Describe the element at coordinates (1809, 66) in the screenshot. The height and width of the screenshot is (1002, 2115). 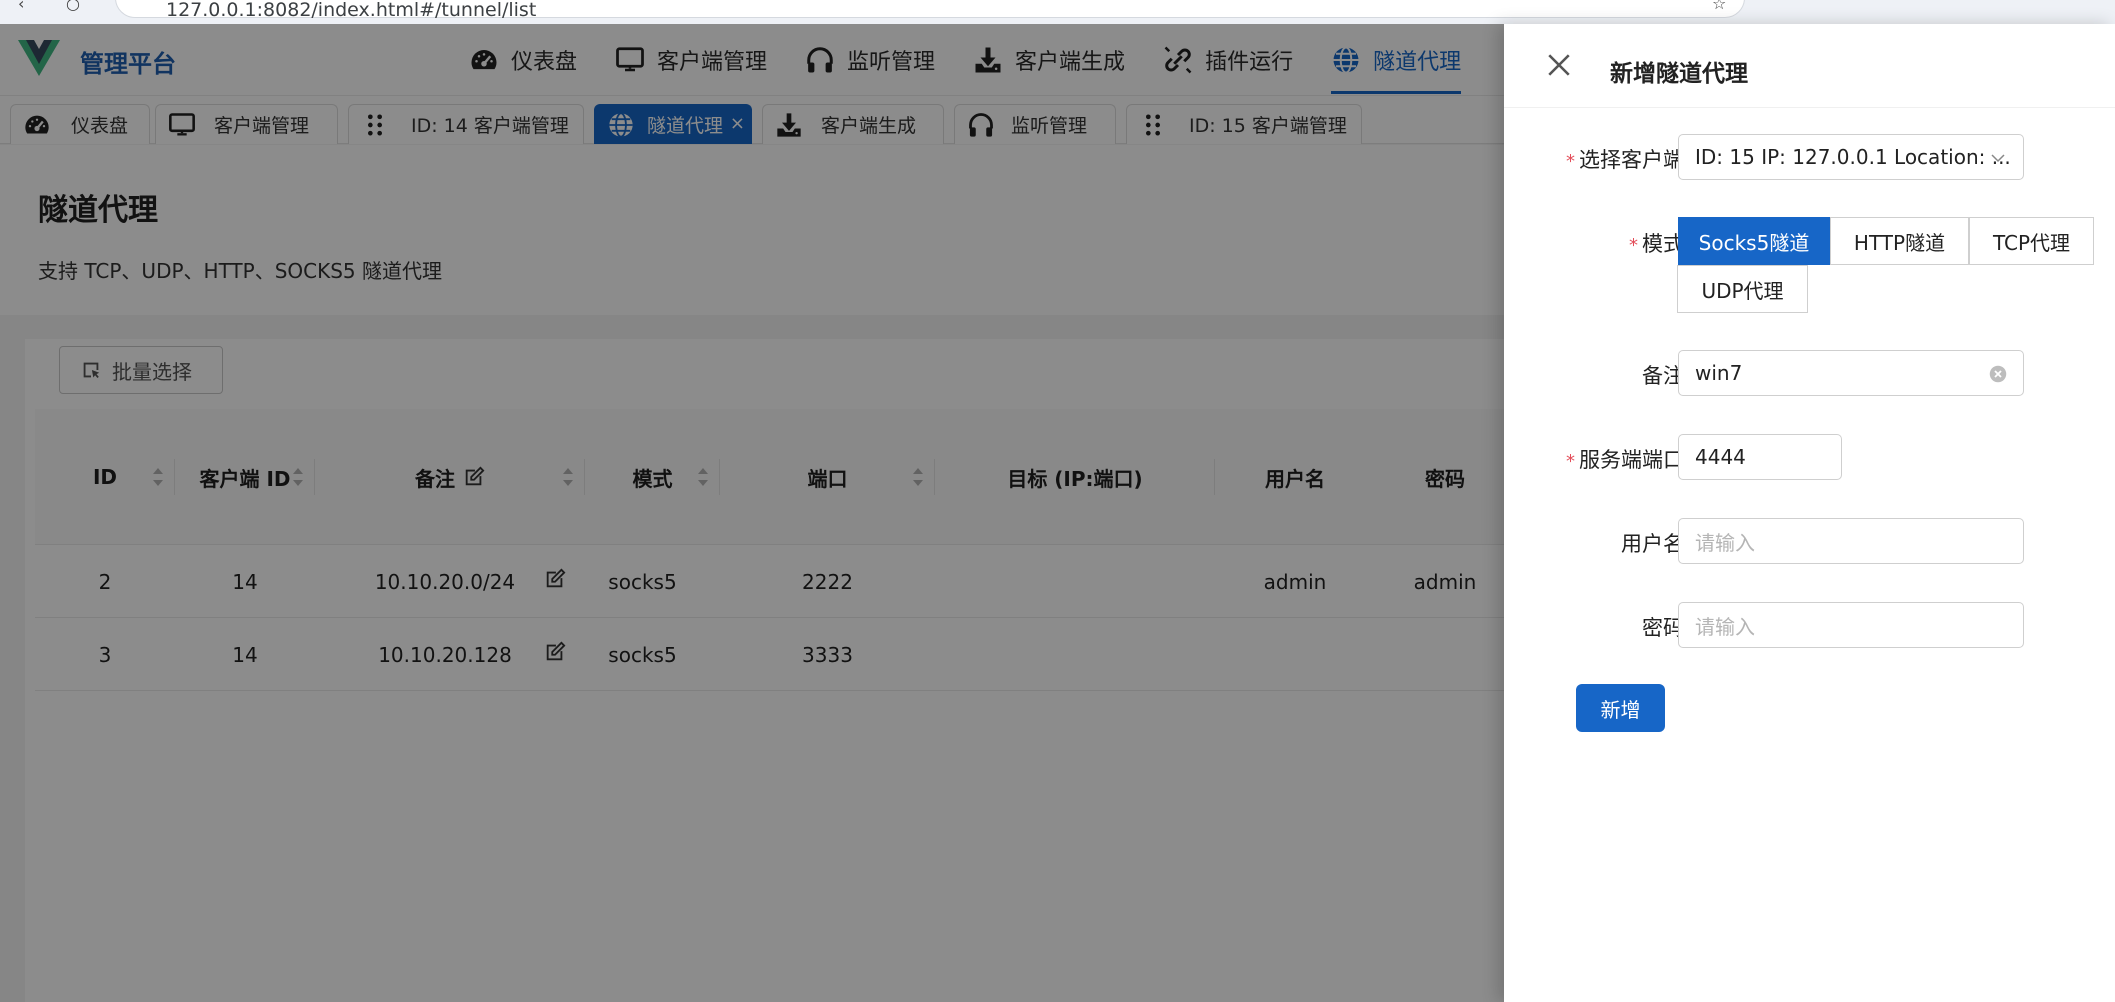
I see `drawer-header: 新增隧道代理` at that location.